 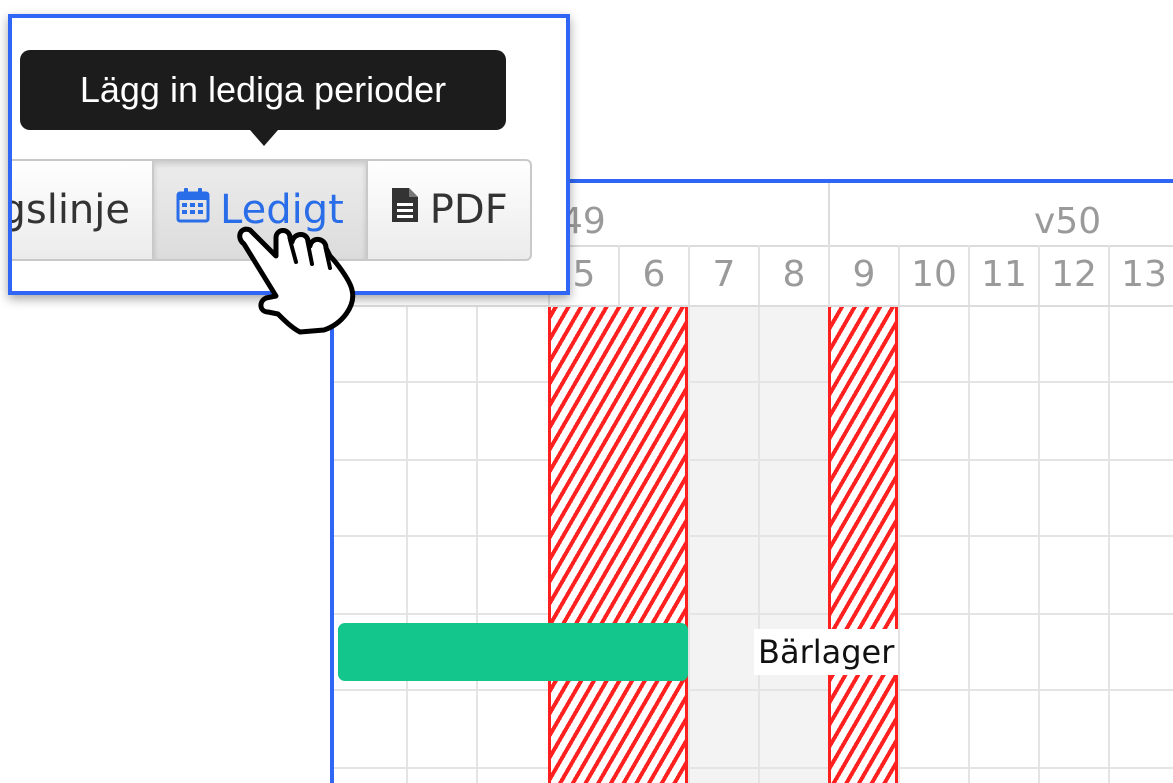 I want to click on day-cell: 13, so click(x=1140, y=275).